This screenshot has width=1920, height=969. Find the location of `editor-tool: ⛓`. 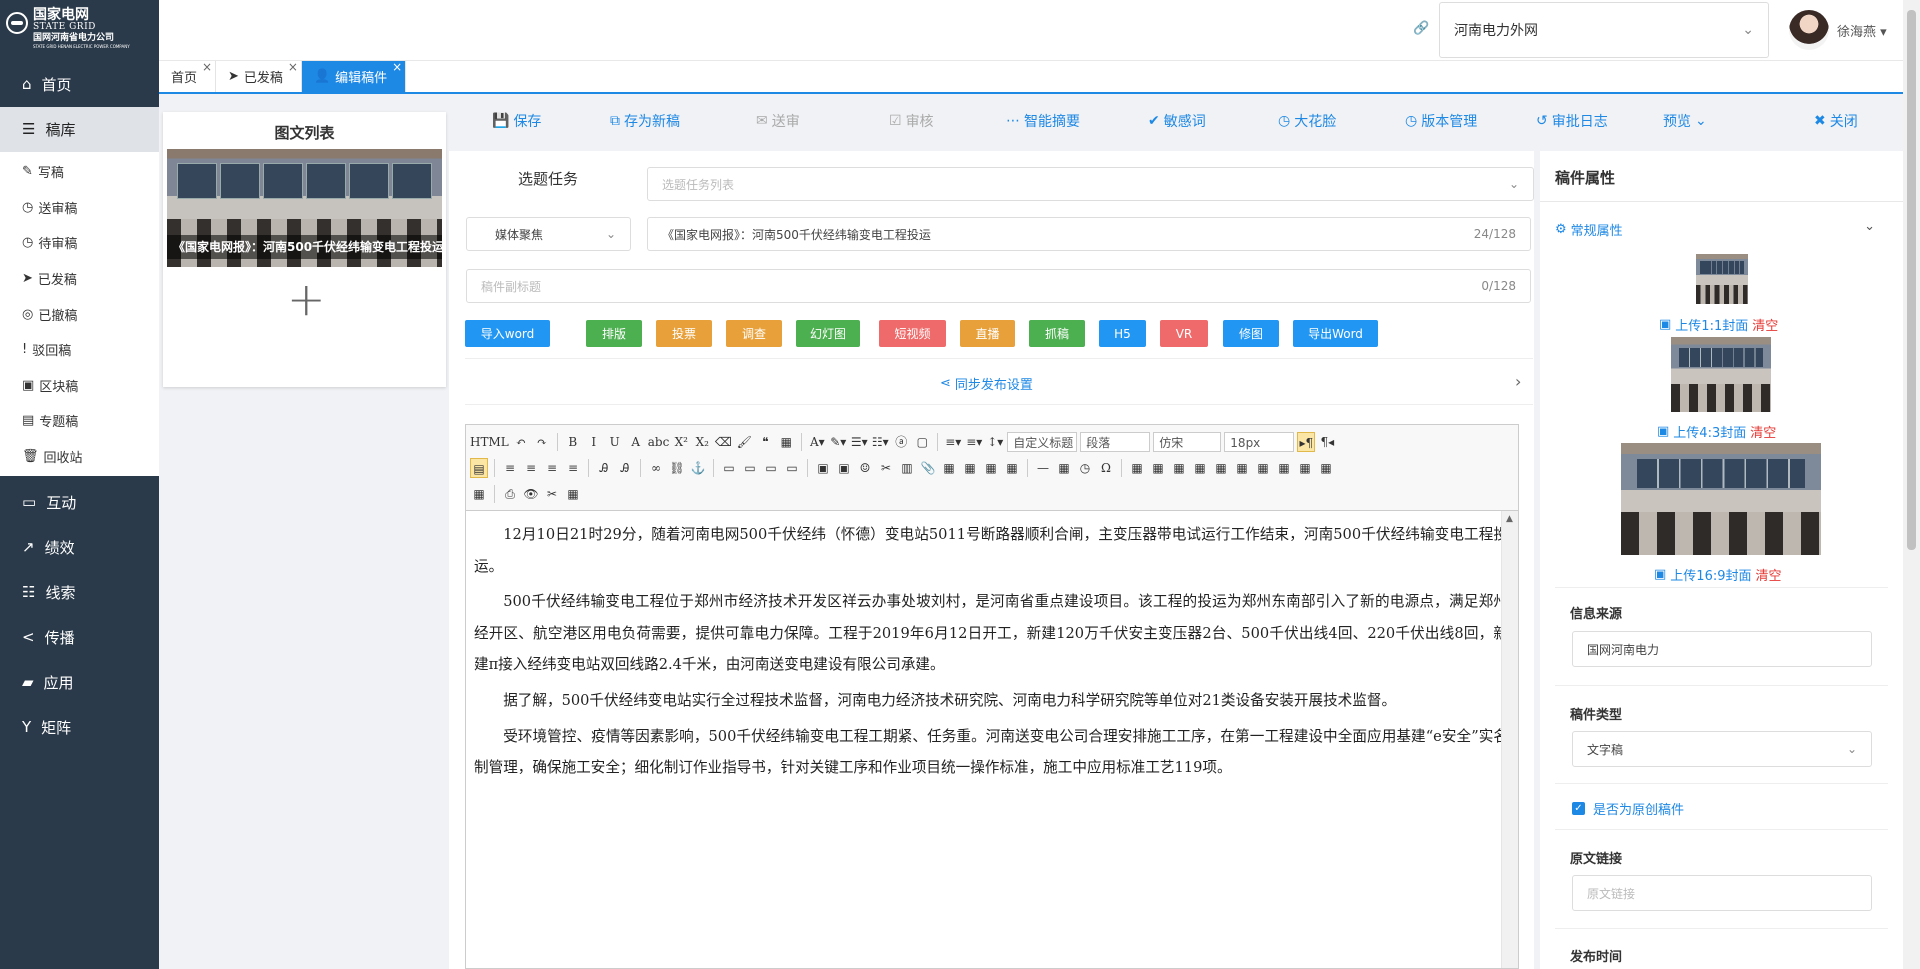

editor-tool: ⛓ is located at coordinates (677, 468).